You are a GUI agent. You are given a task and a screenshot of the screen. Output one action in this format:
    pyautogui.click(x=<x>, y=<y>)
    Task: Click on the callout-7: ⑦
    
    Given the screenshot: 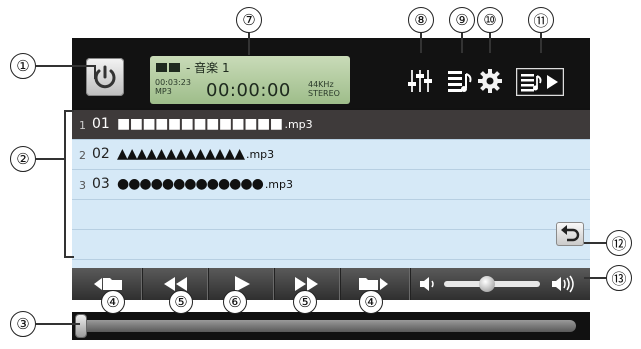 What is the action you would take?
    pyautogui.click(x=249, y=20)
    